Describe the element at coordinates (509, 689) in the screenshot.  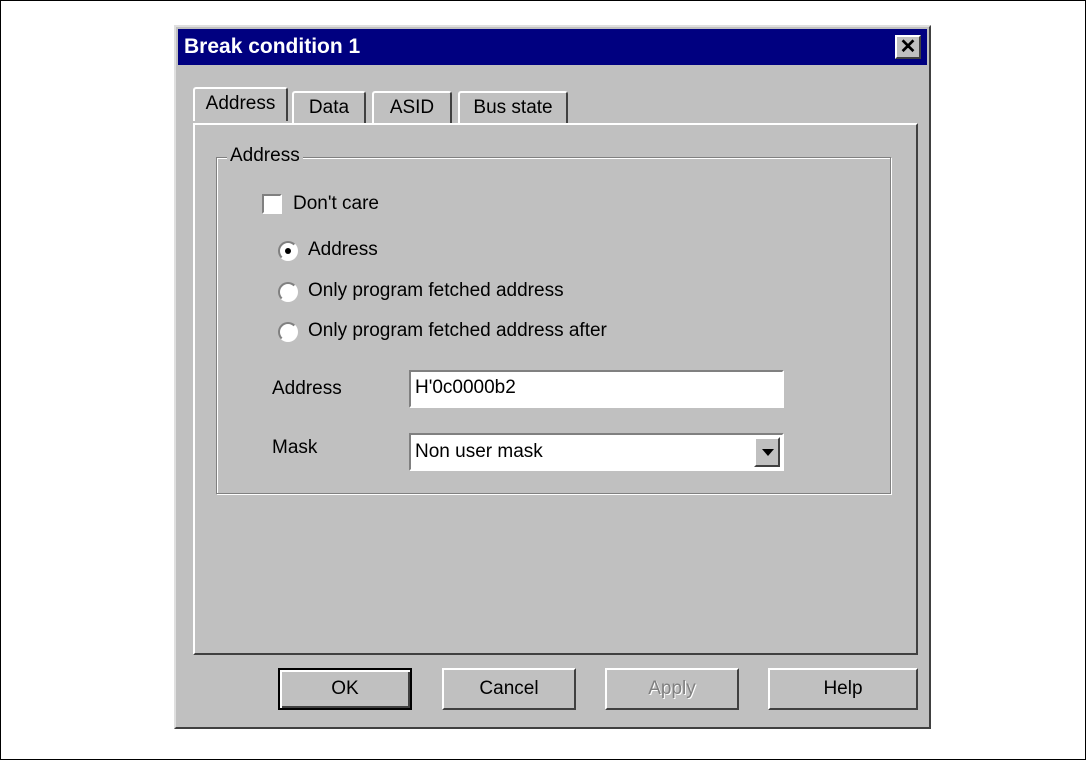
I see `cancel-button: Cancel` at that location.